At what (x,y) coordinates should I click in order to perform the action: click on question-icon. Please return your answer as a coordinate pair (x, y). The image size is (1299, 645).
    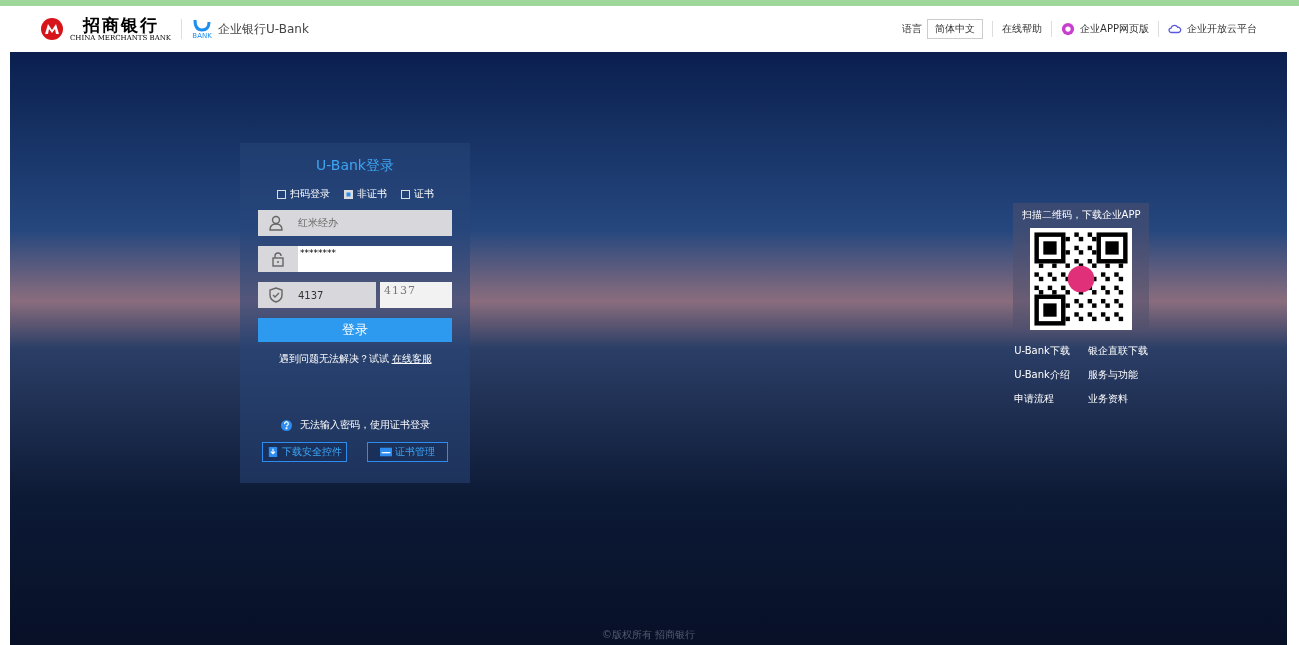
    Looking at the image, I should click on (286, 425).